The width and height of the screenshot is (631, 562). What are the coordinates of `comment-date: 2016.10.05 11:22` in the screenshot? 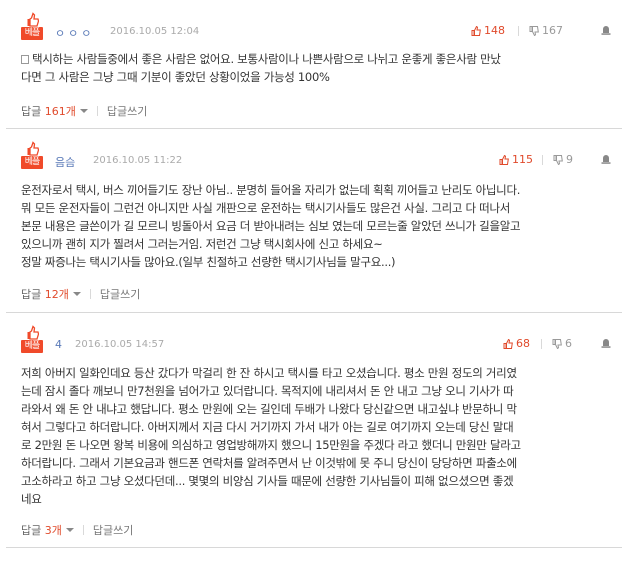 It's located at (138, 160).